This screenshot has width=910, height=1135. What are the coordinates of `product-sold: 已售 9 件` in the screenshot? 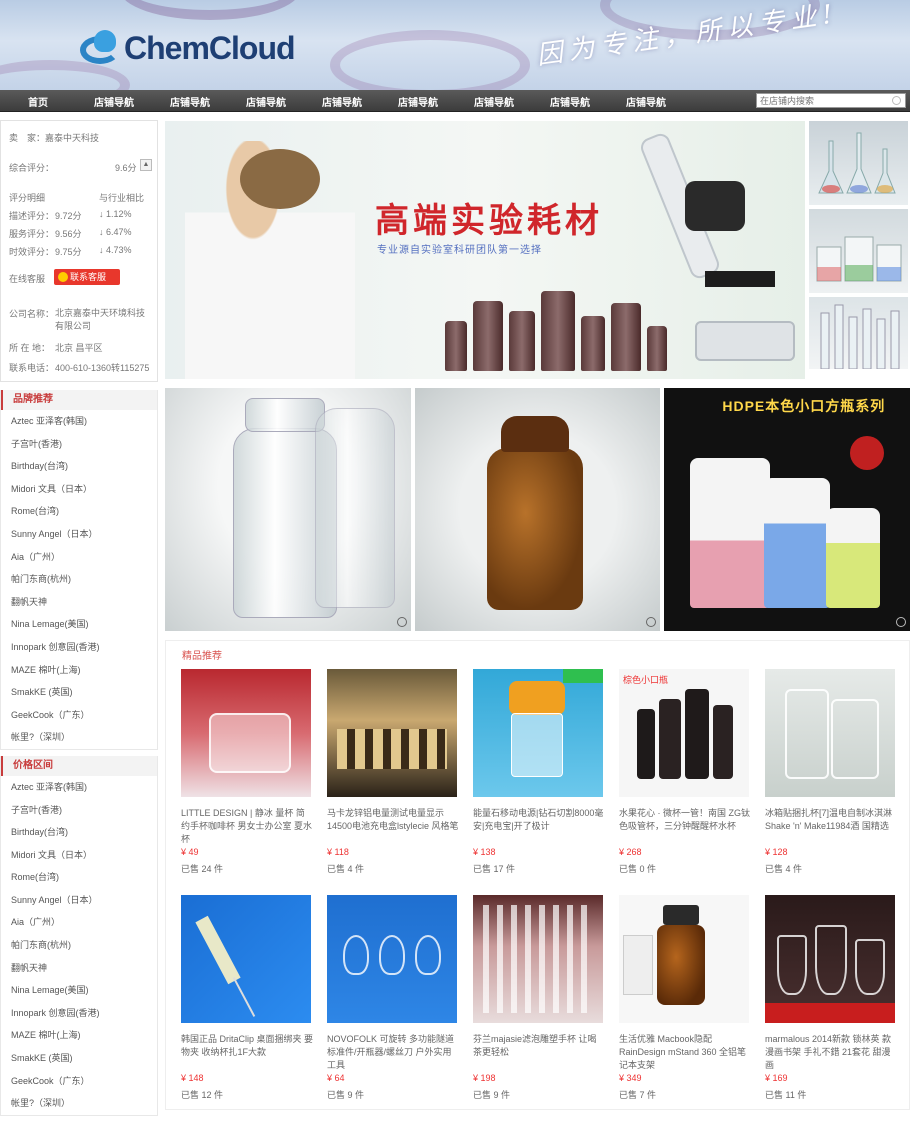 It's located at (492, 1095).